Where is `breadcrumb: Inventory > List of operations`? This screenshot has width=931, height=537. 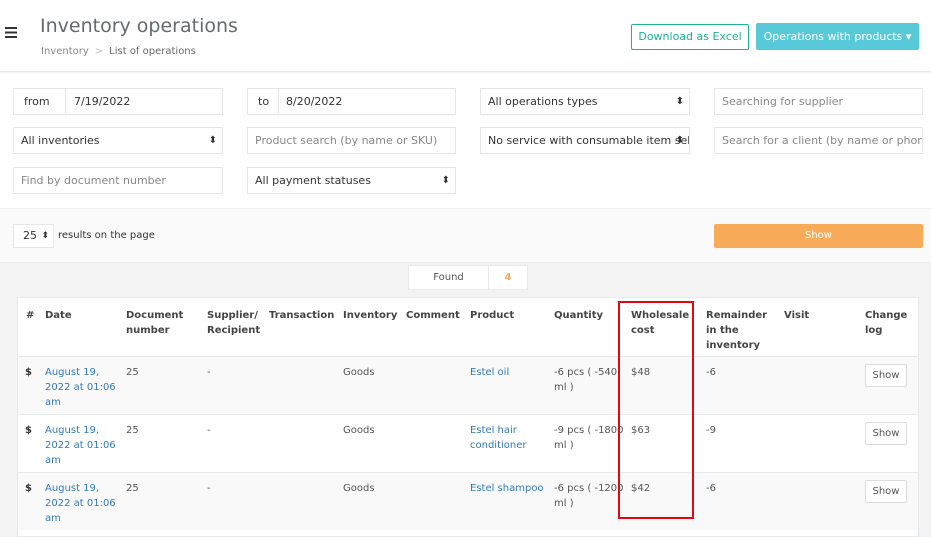 breadcrumb: Inventory > List of operations is located at coordinates (118, 51).